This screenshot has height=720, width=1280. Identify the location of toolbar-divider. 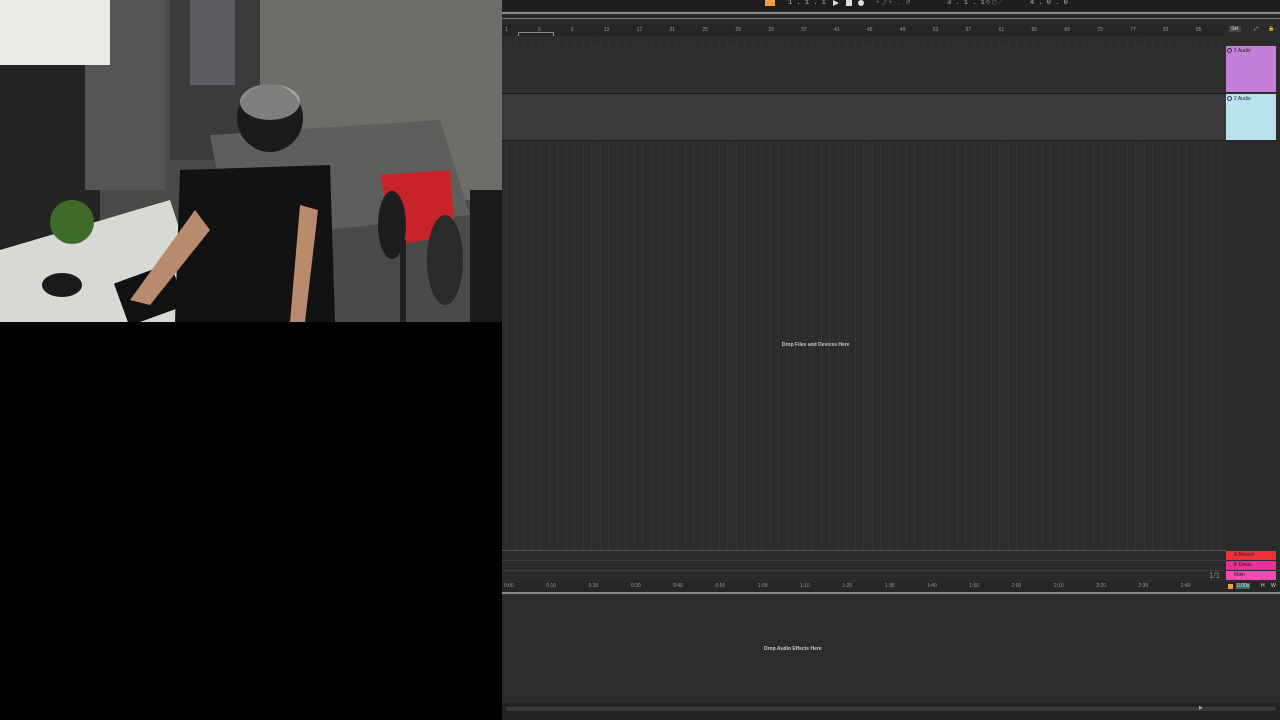
(891, 13).